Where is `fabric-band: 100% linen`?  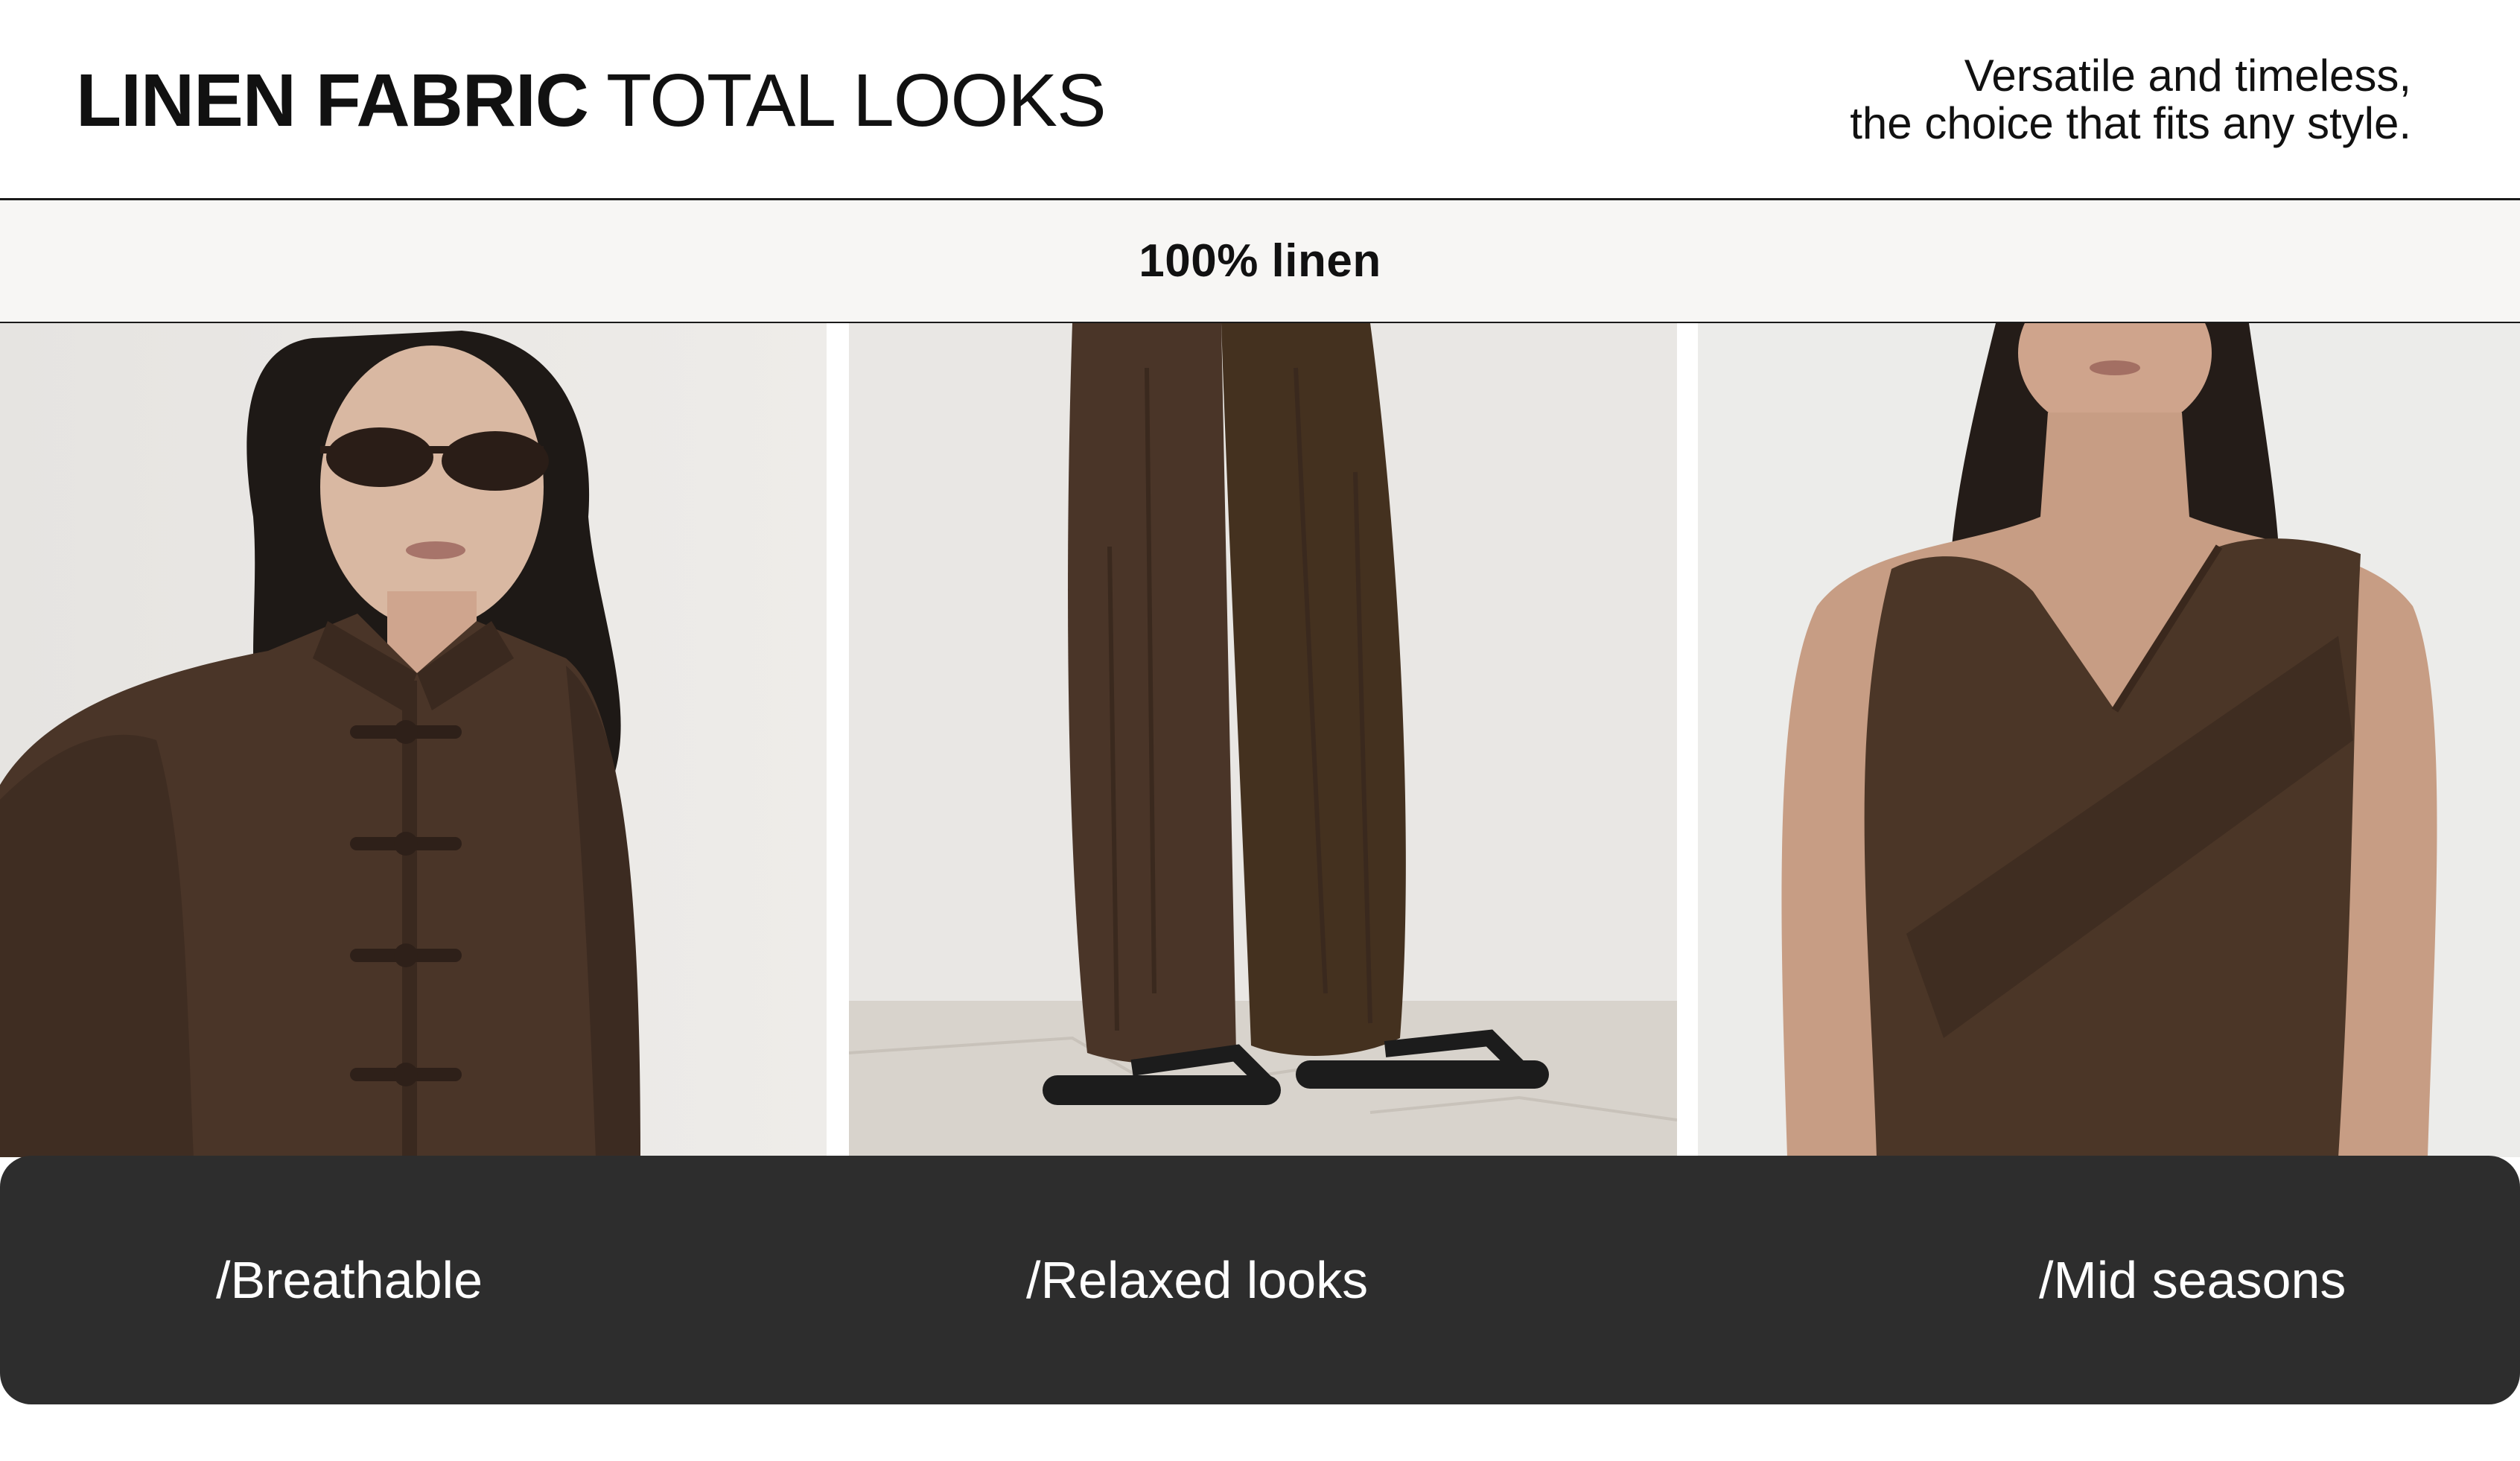
fabric-band: 100% linen is located at coordinates (1260, 260).